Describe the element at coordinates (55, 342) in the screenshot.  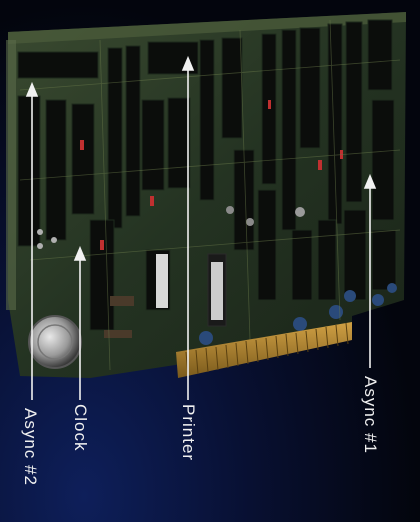
I see `coin-battery` at that location.